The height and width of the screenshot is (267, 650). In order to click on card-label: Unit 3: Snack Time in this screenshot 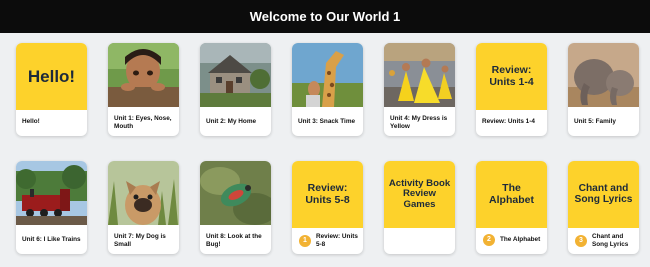, I will do `click(327, 121)`.